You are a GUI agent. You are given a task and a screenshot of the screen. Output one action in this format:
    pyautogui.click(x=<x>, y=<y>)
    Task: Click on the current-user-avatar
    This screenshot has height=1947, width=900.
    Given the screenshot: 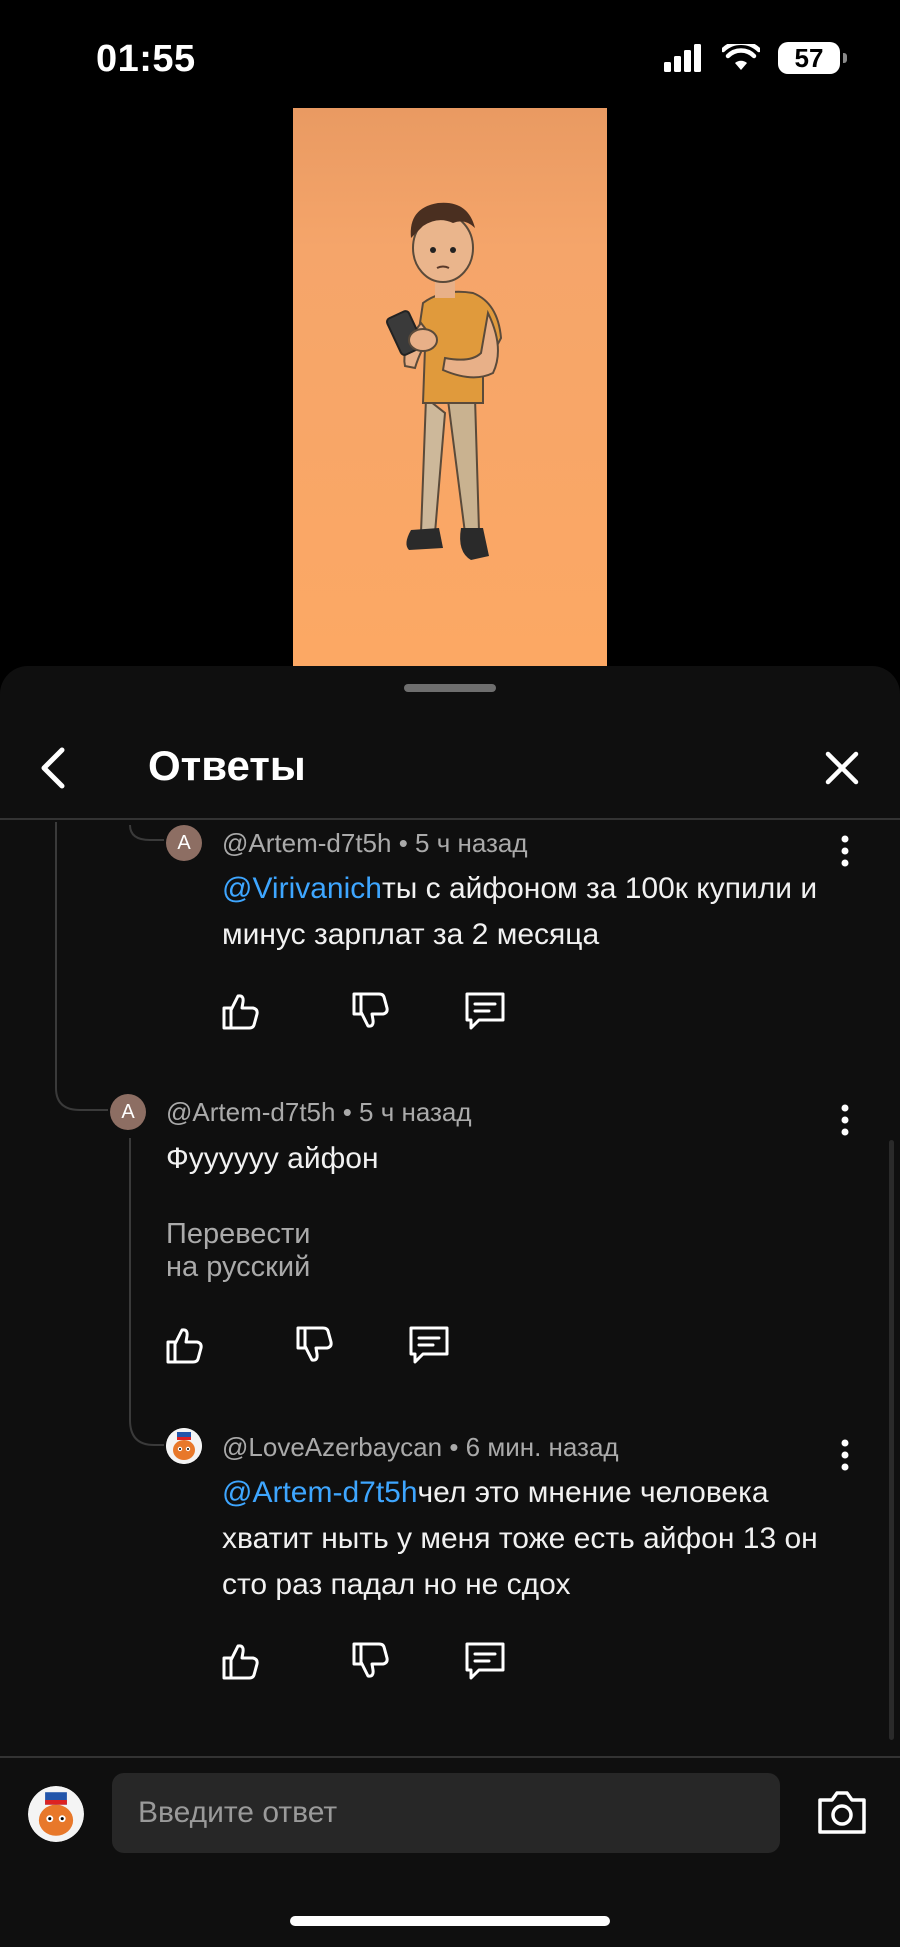 What is the action you would take?
    pyautogui.click(x=56, y=1814)
    